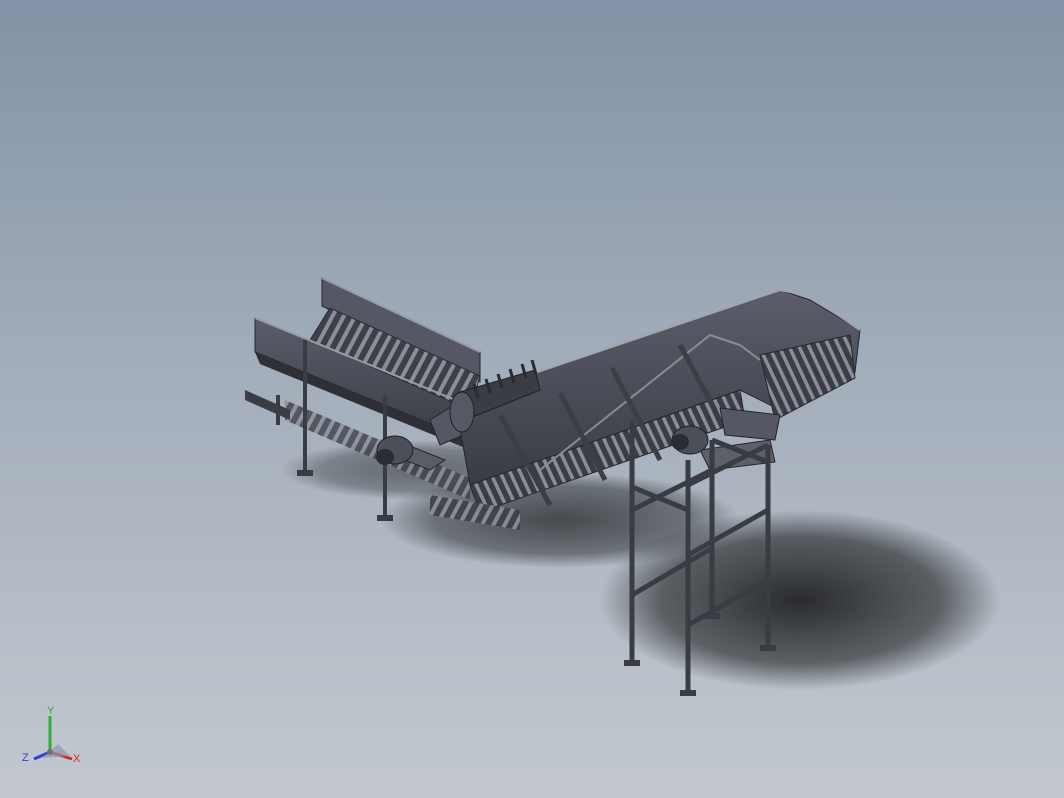  I want to click on triad-origin, so click(50, 752).